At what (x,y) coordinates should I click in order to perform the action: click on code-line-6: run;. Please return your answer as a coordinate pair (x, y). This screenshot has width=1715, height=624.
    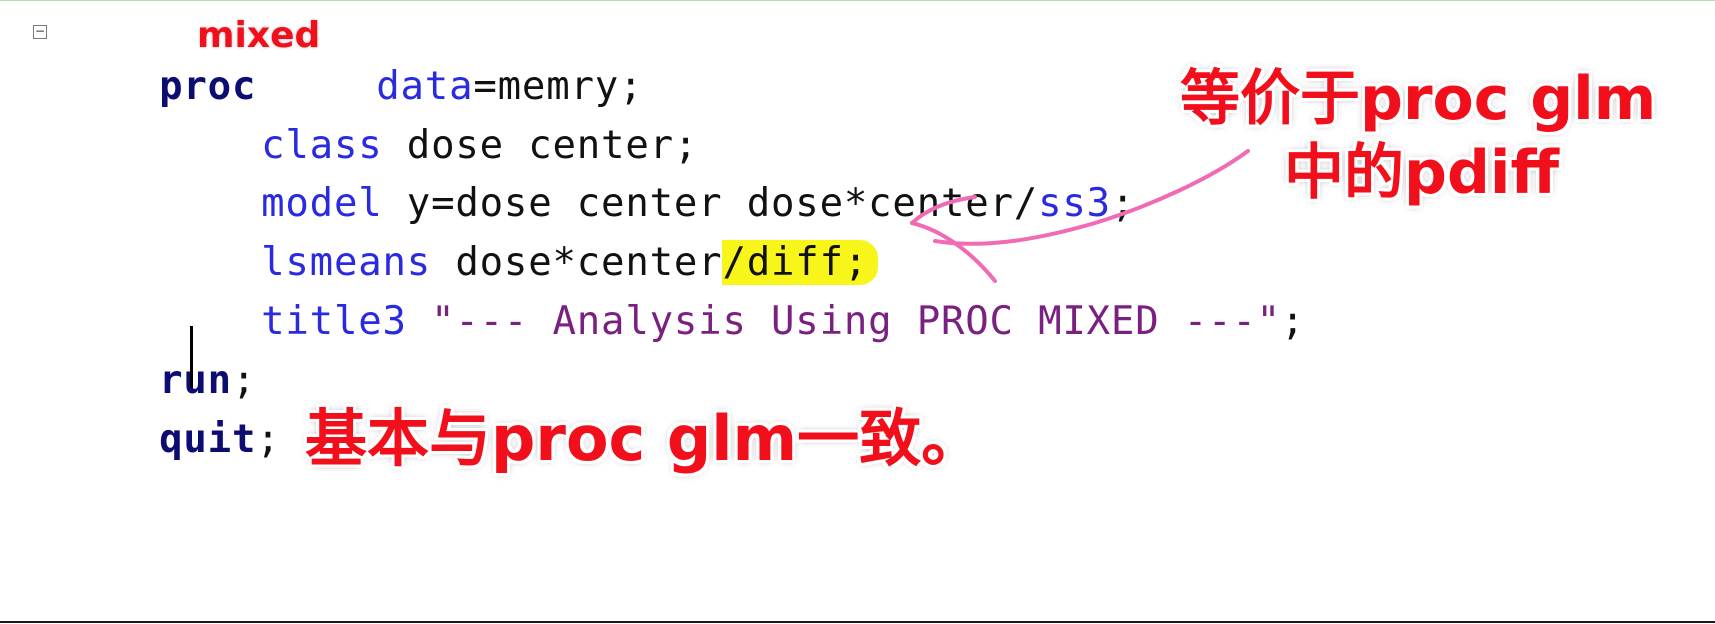
    Looking at the image, I should click on (159, 356).